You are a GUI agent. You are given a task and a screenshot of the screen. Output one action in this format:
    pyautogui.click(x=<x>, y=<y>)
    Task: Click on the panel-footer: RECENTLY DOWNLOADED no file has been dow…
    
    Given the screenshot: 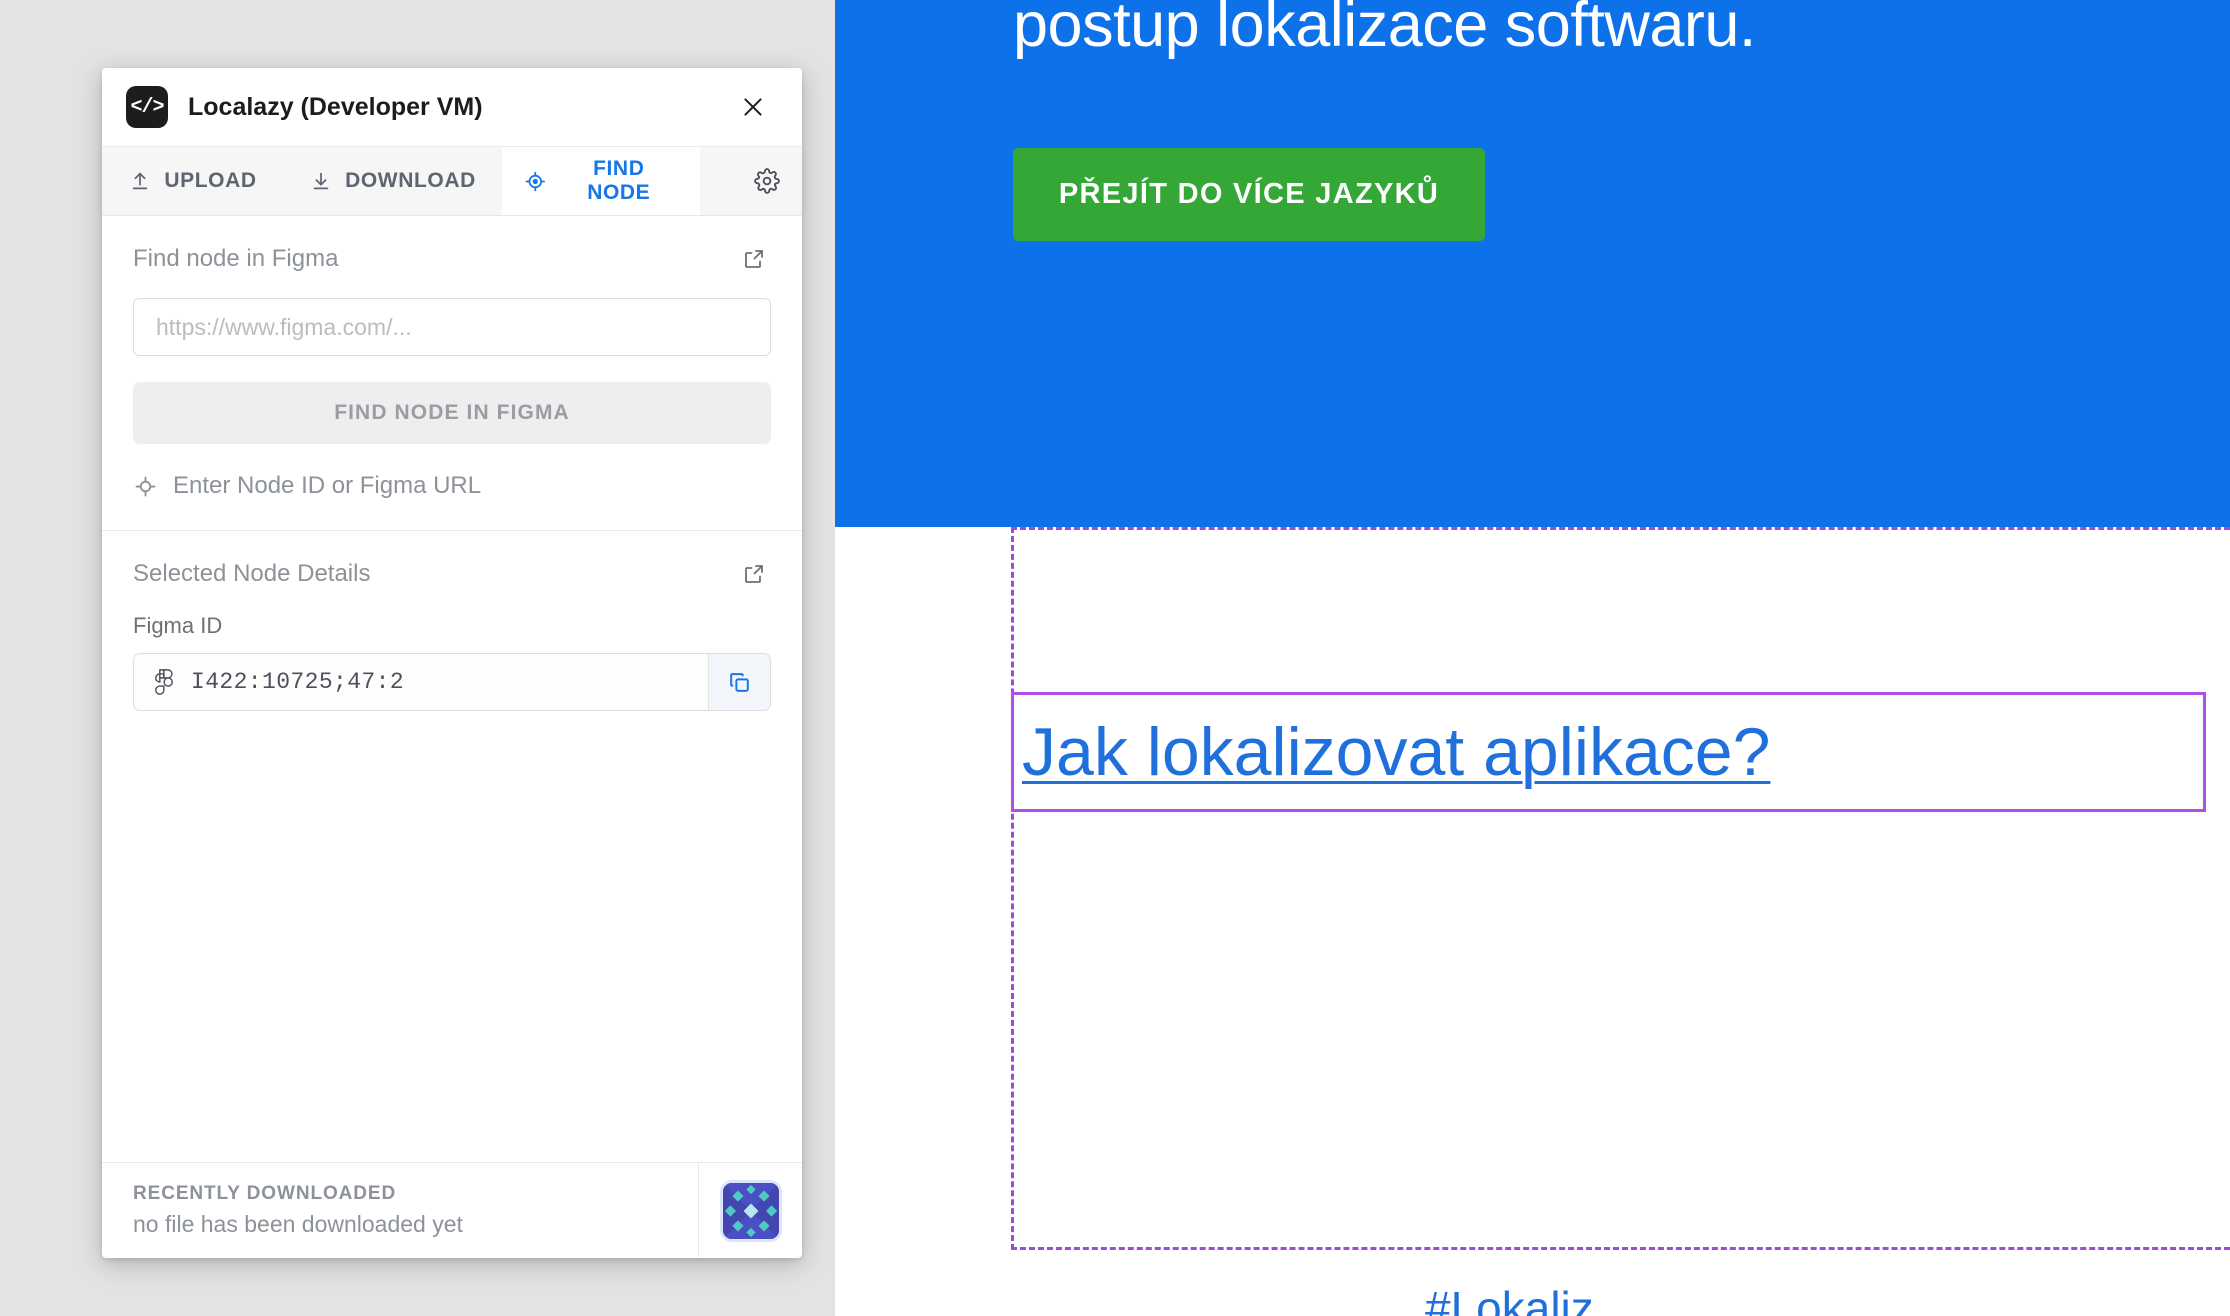 What is the action you would take?
    pyautogui.click(x=452, y=1210)
    